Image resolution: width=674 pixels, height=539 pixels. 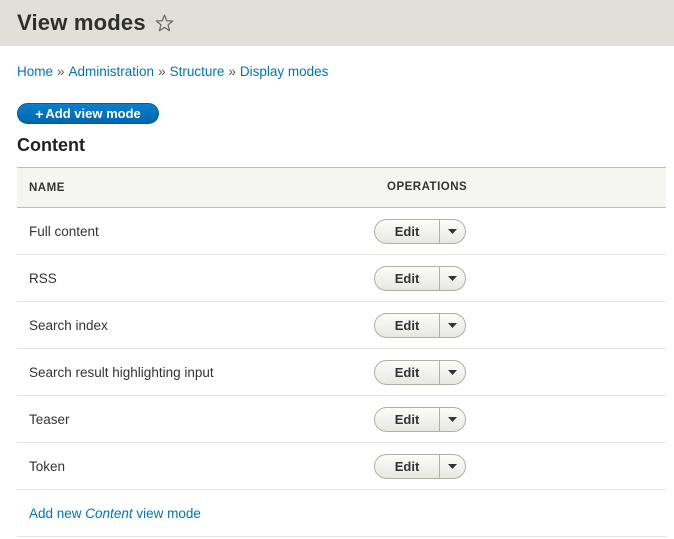 What do you see at coordinates (197, 71) in the screenshot?
I see `breadcrumb-structure: Structure` at bounding box center [197, 71].